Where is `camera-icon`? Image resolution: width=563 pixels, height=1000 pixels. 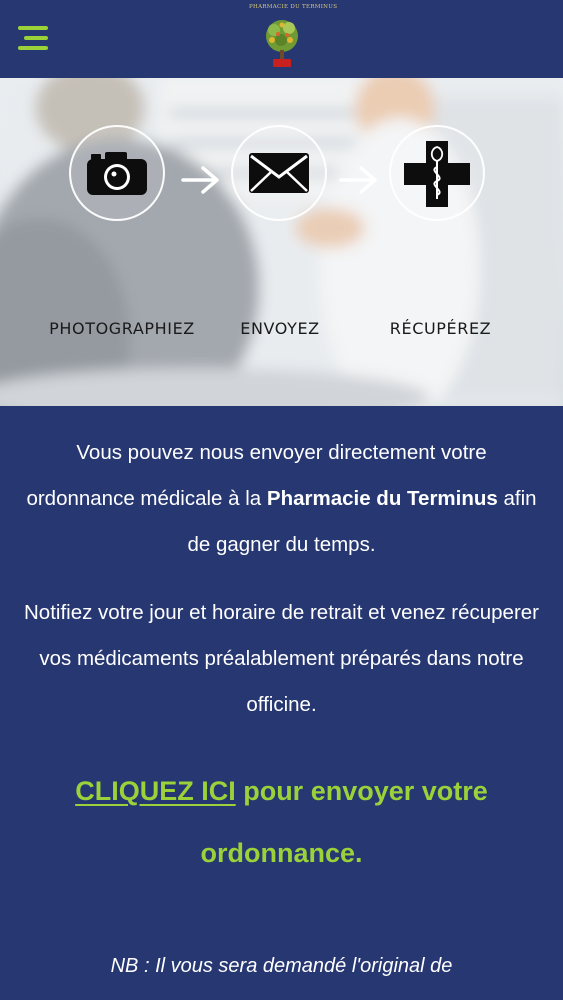
camera-icon is located at coordinates (117, 173).